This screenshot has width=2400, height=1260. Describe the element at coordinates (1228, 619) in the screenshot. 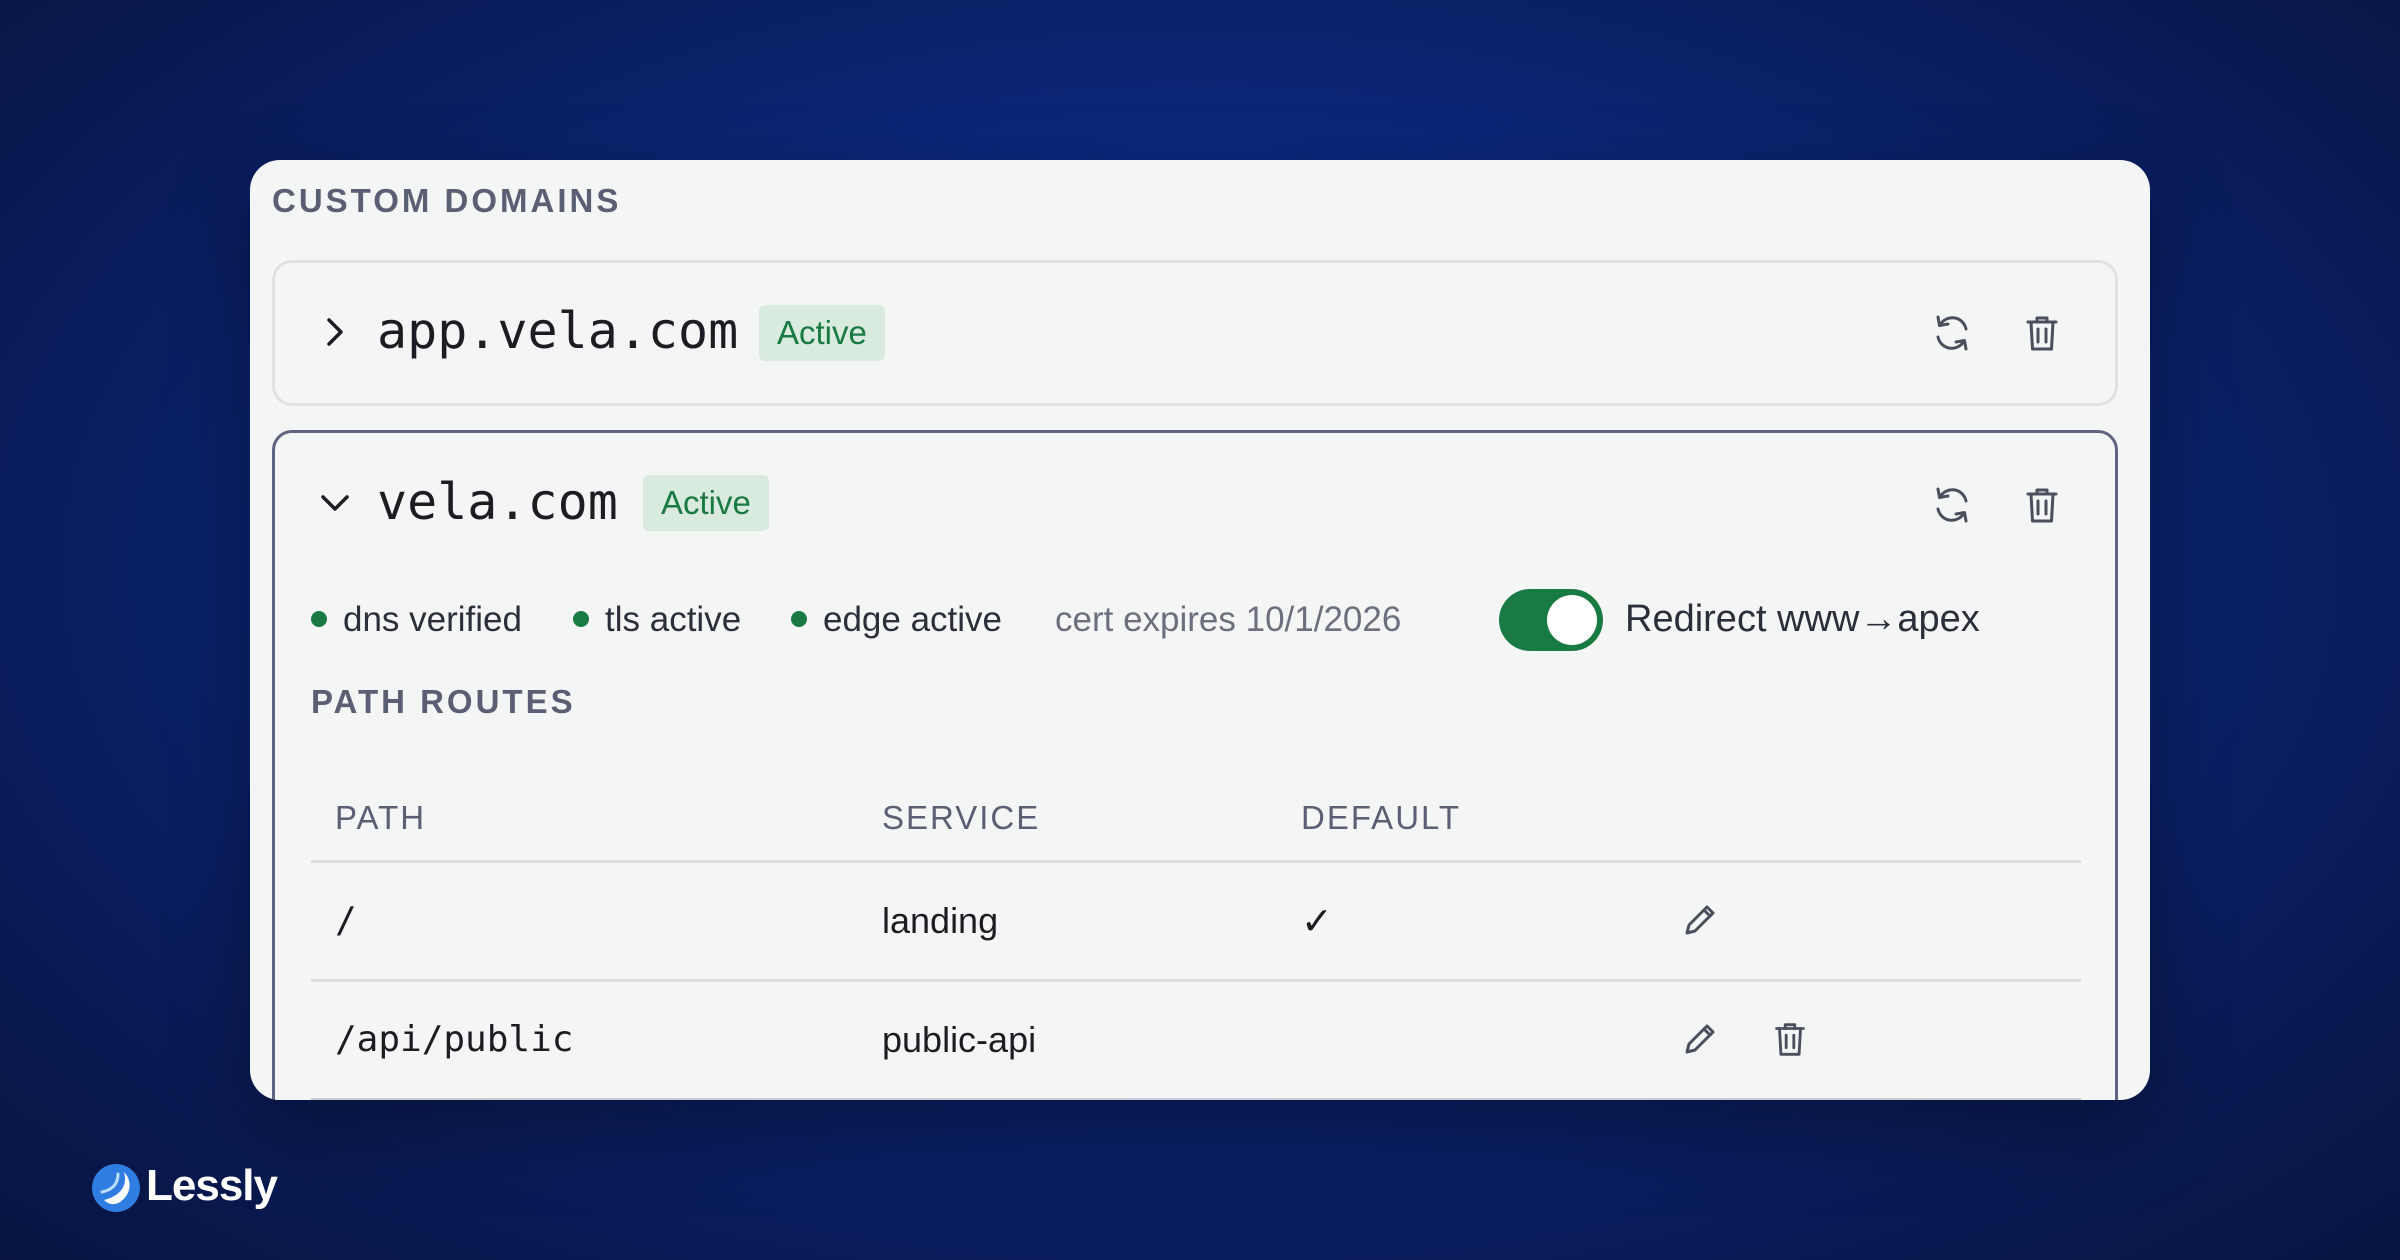

I see `cert-expiry: cert expires 10/1/2026` at that location.